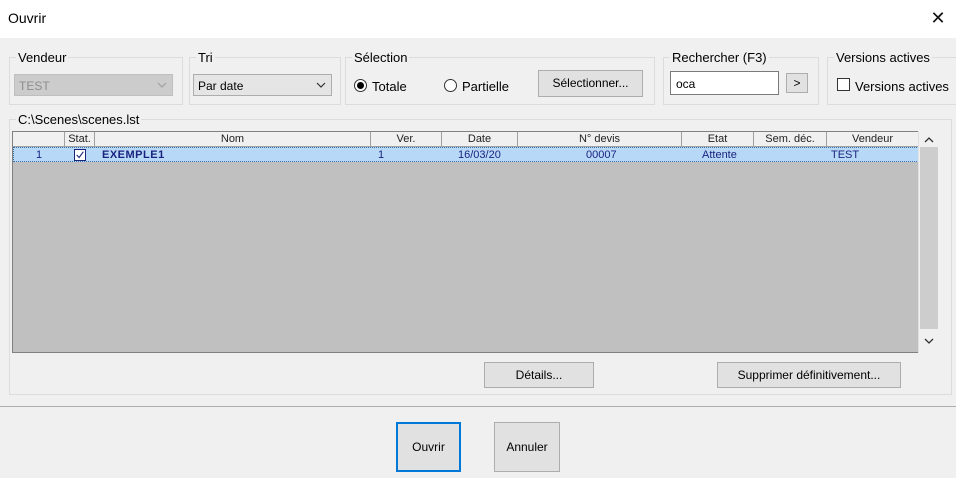 This screenshot has height=478, width=956. I want to click on tri-value: Par date, so click(221, 86).